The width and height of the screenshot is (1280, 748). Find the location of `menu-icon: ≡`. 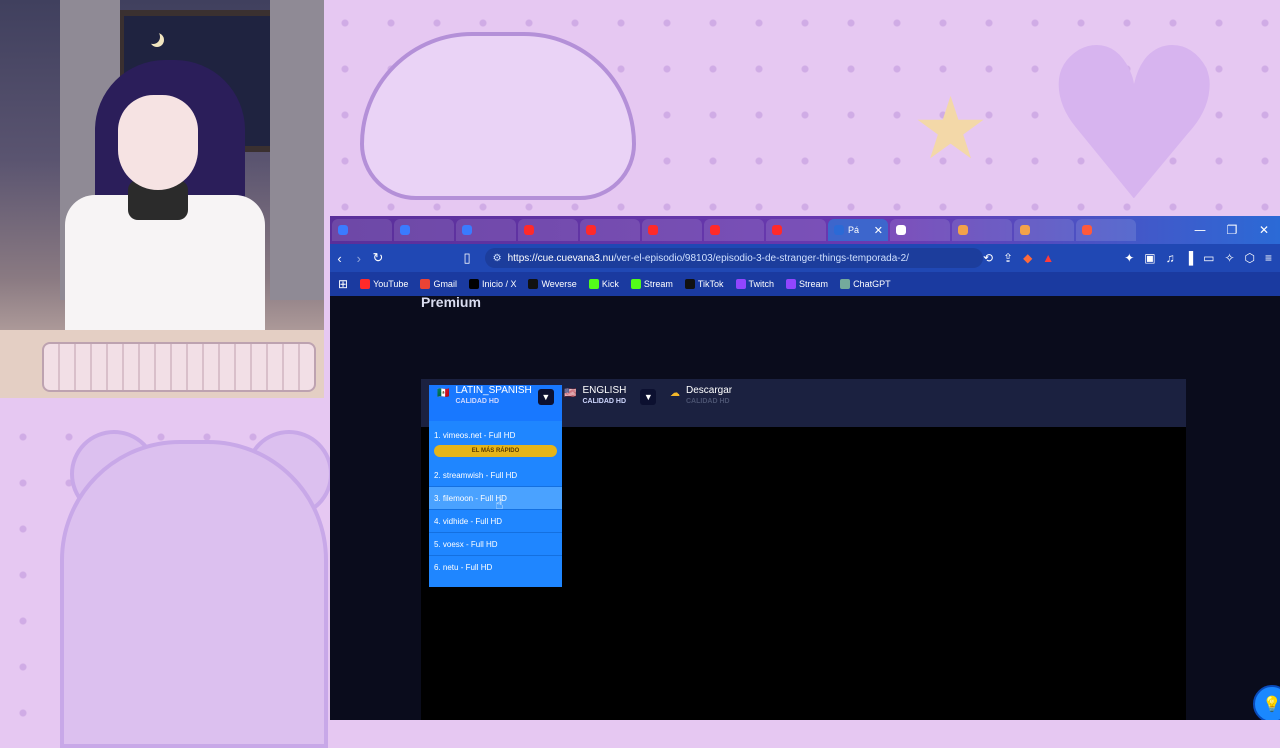

menu-icon: ≡ is located at coordinates (1268, 258).